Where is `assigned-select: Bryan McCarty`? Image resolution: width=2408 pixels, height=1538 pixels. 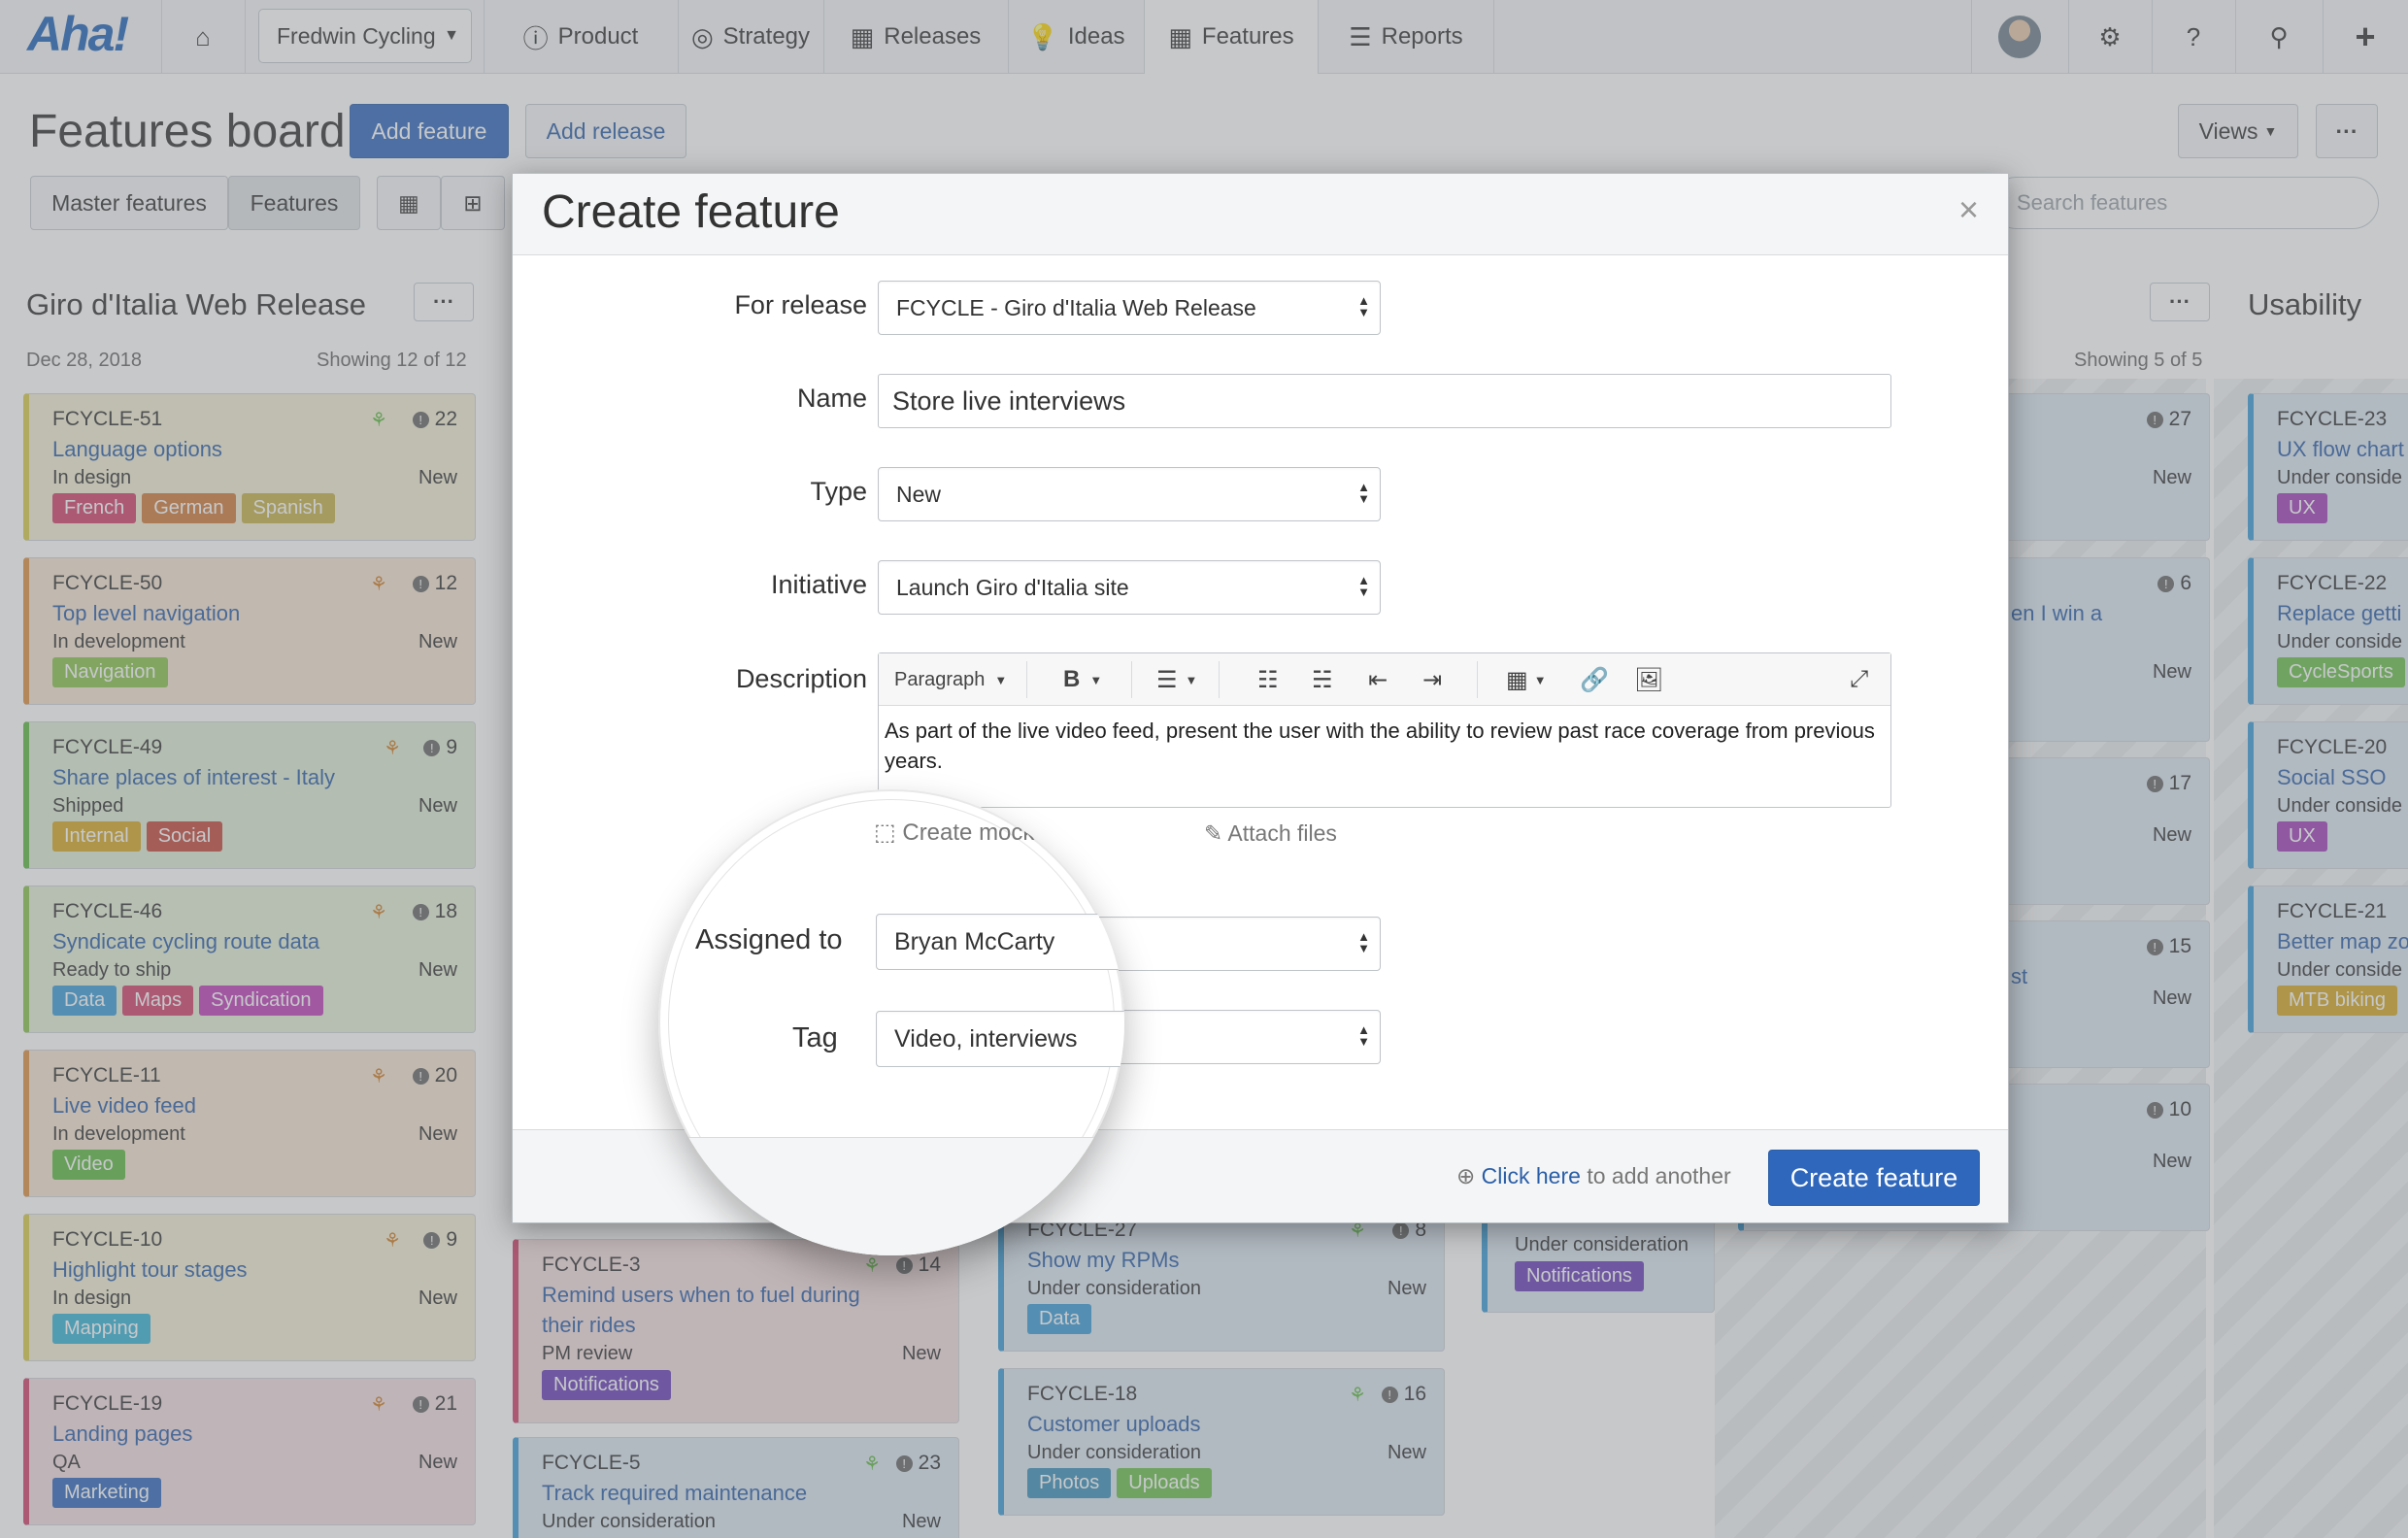 assigned-select: Bryan McCarty is located at coordinates (1000, 942).